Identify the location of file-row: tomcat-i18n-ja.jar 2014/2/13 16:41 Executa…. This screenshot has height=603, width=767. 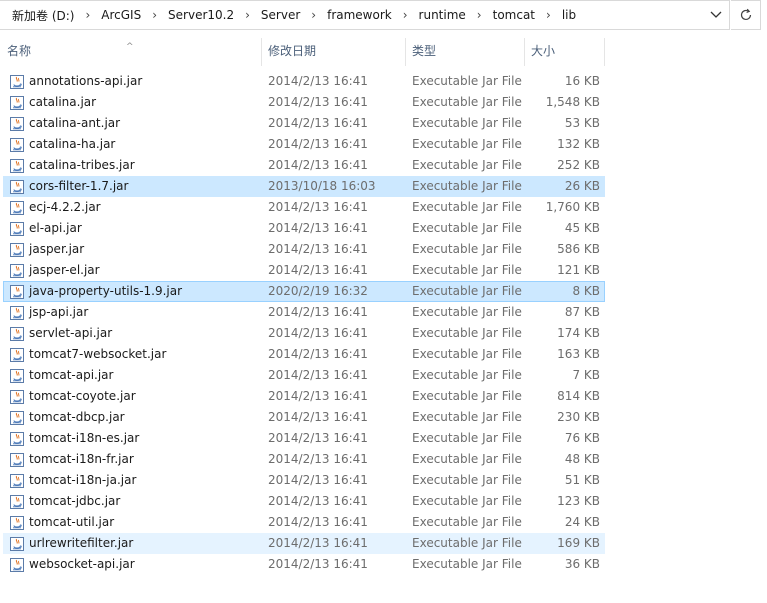
(304, 480).